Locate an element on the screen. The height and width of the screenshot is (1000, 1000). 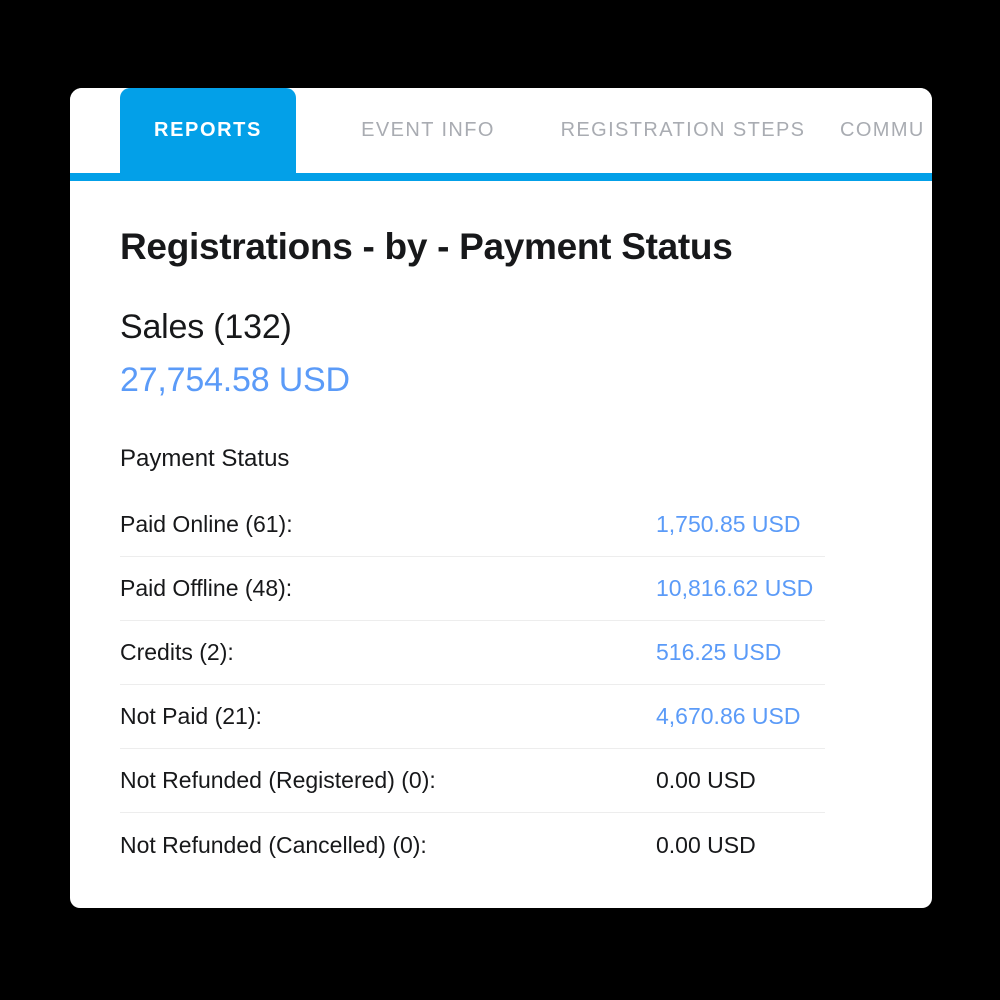
sales-total-amount: 27,754.58 USD is located at coordinates (235, 380).